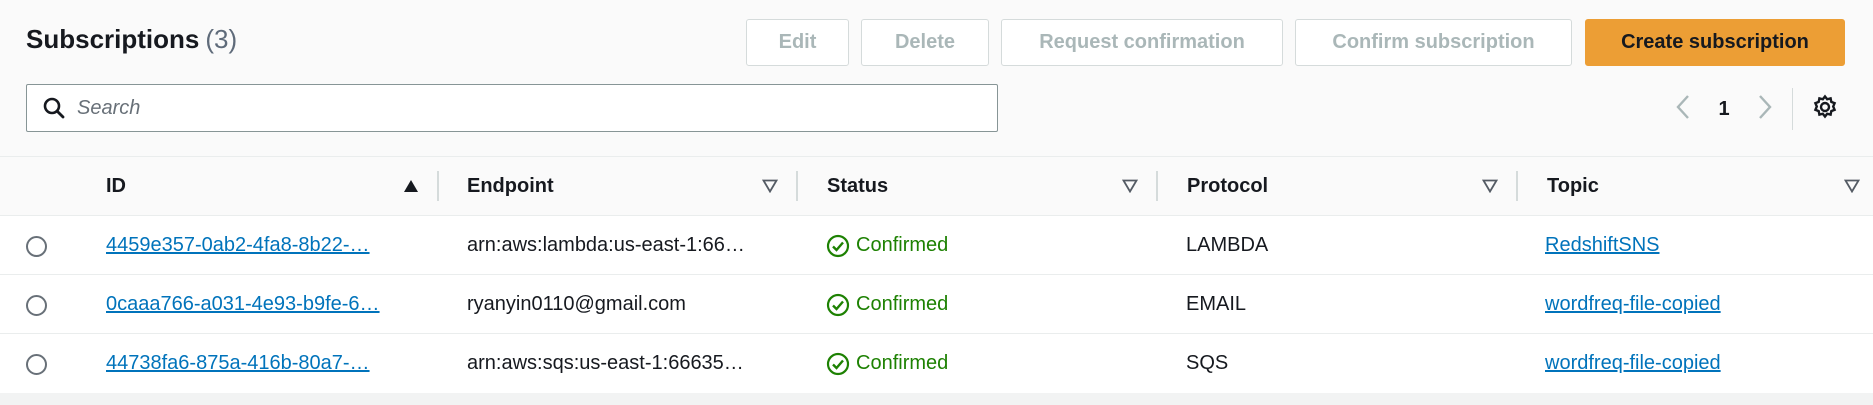 Image resolution: width=1873 pixels, height=405 pixels. Describe the element at coordinates (1602, 245) in the screenshot. I see `topic-link: RedshiftSNS` at that location.